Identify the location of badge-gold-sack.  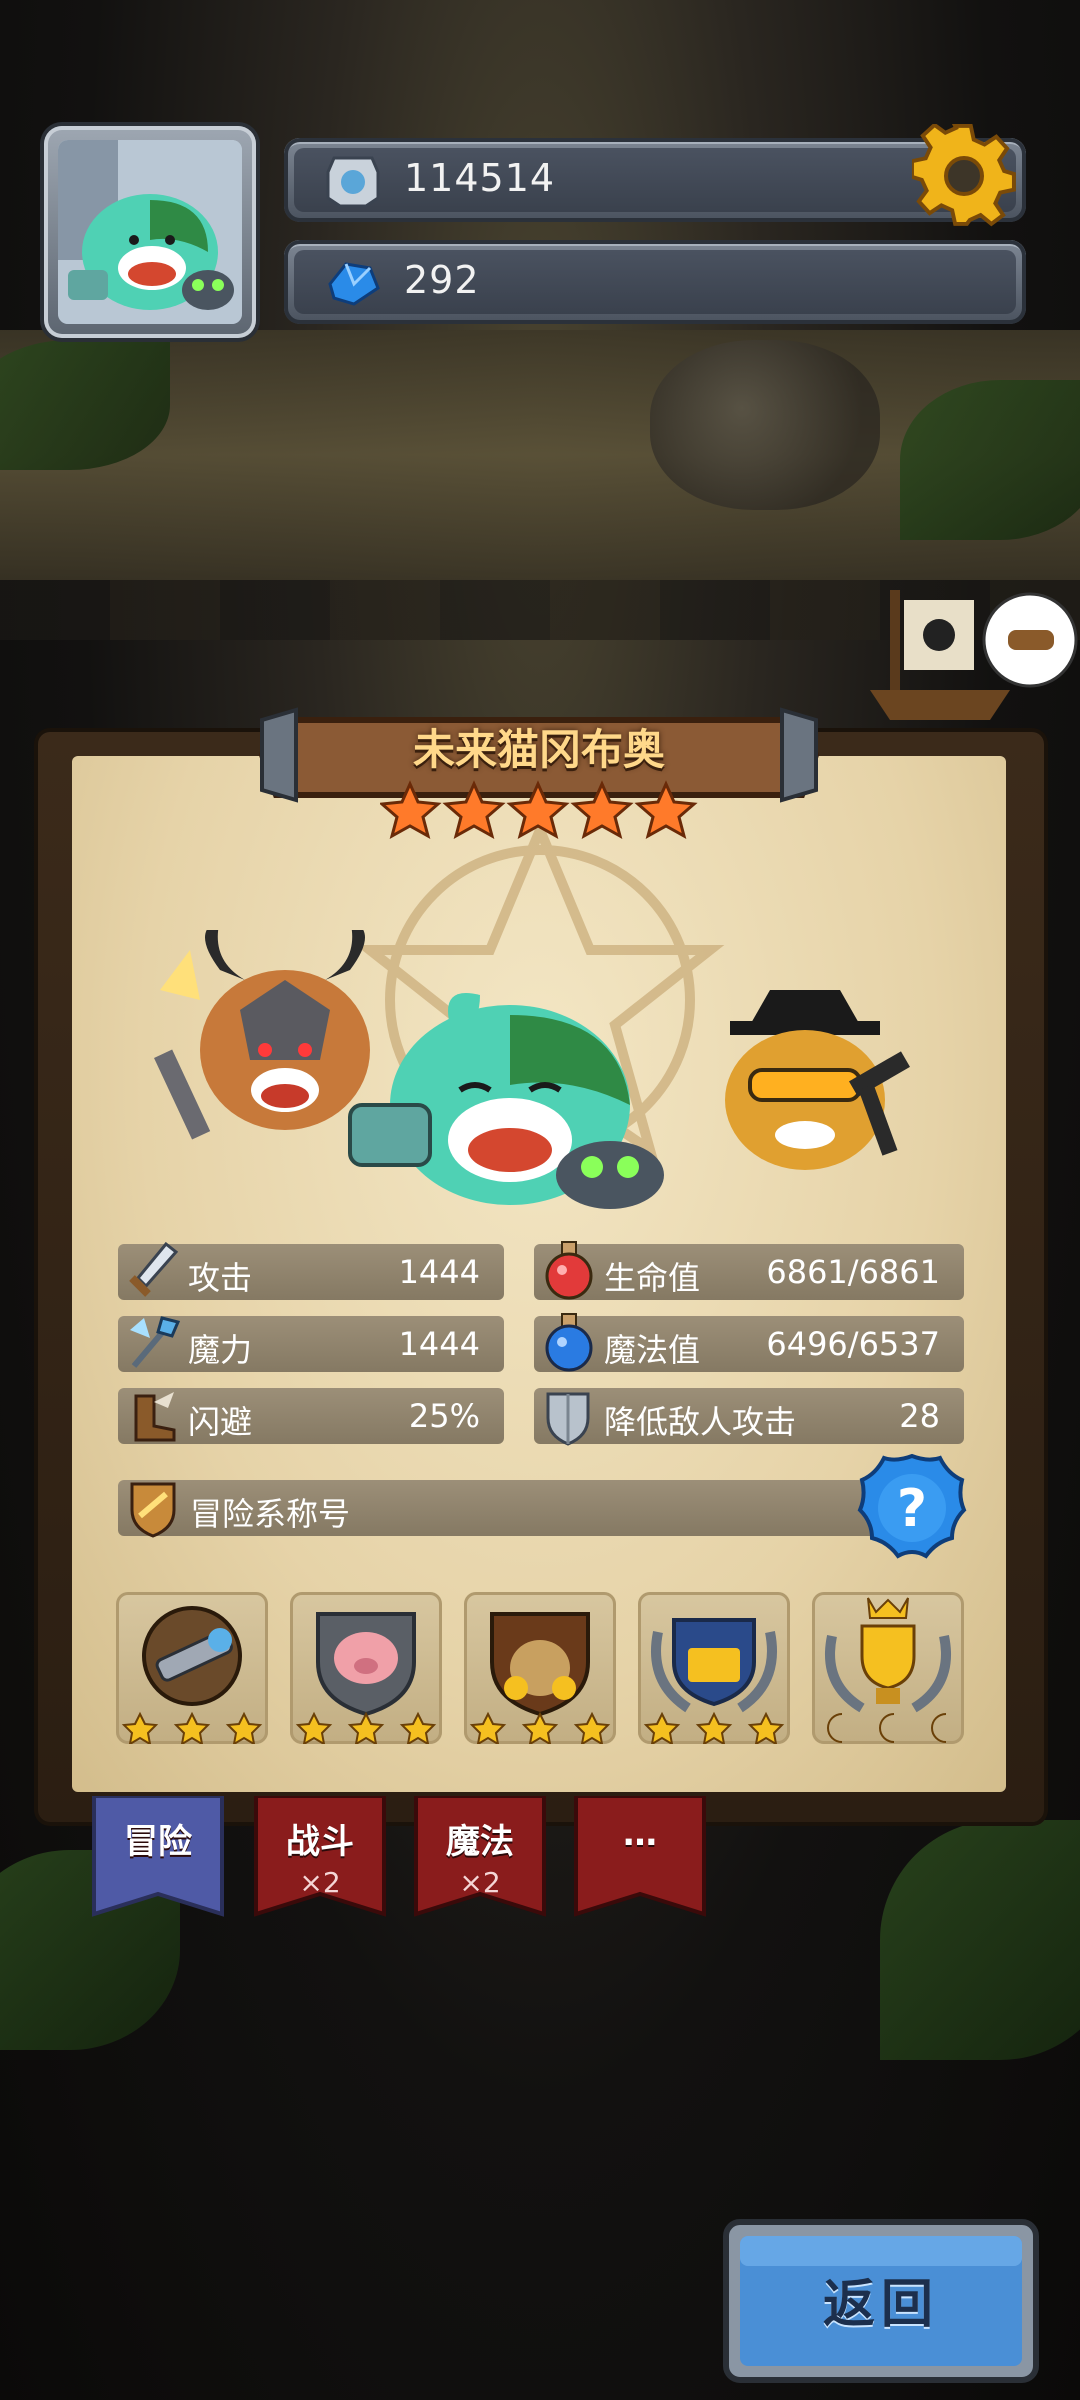
(540, 1668).